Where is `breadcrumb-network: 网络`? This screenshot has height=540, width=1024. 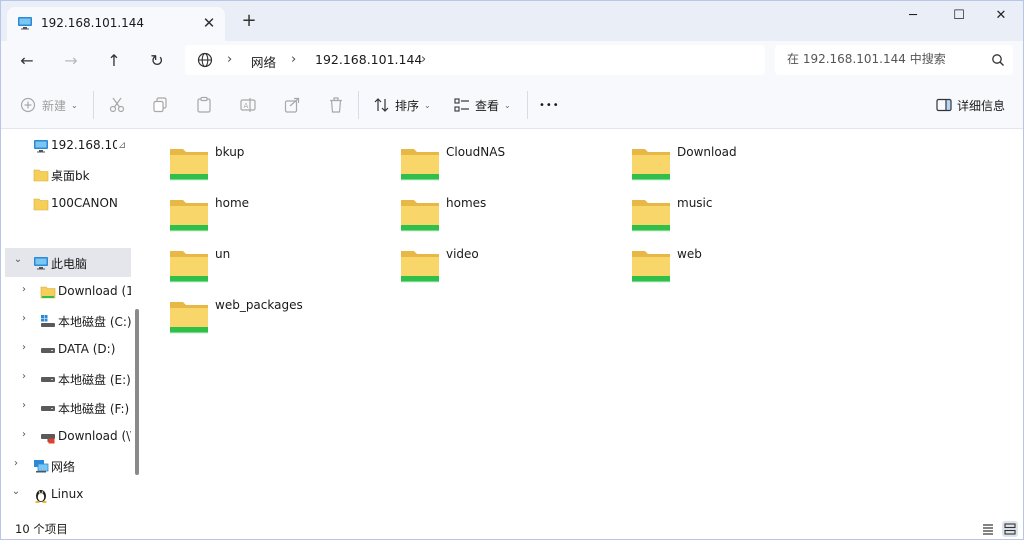 breadcrumb-network: 网络 is located at coordinates (263, 61).